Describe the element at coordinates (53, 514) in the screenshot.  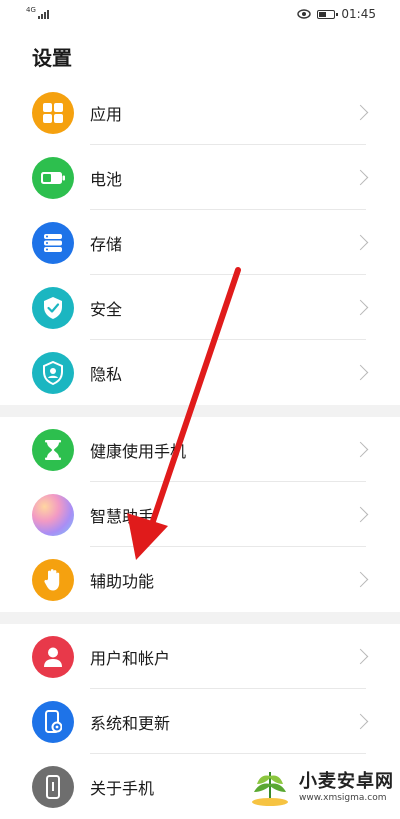
I see `smart-assistant-icon` at that location.